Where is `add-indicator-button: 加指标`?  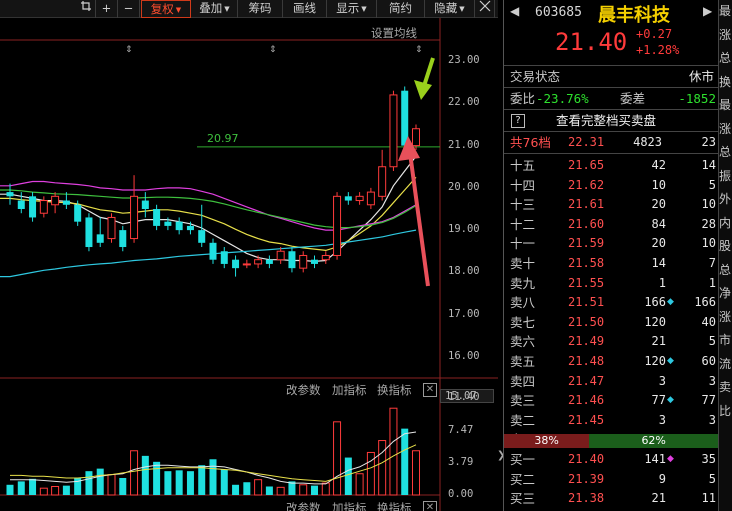 add-indicator-button: 加指标 is located at coordinates (349, 390).